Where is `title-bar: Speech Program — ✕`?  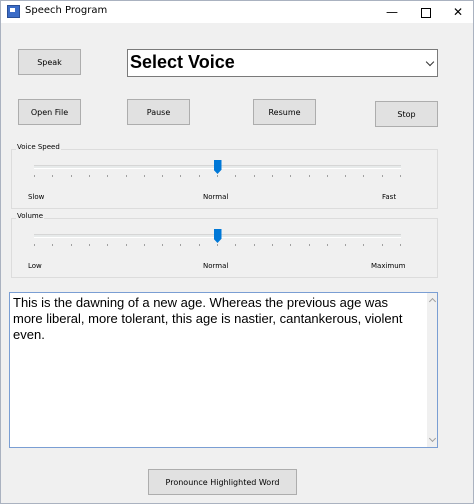 title-bar: Speech Program — ✕ is located at coordinates (237, 12).